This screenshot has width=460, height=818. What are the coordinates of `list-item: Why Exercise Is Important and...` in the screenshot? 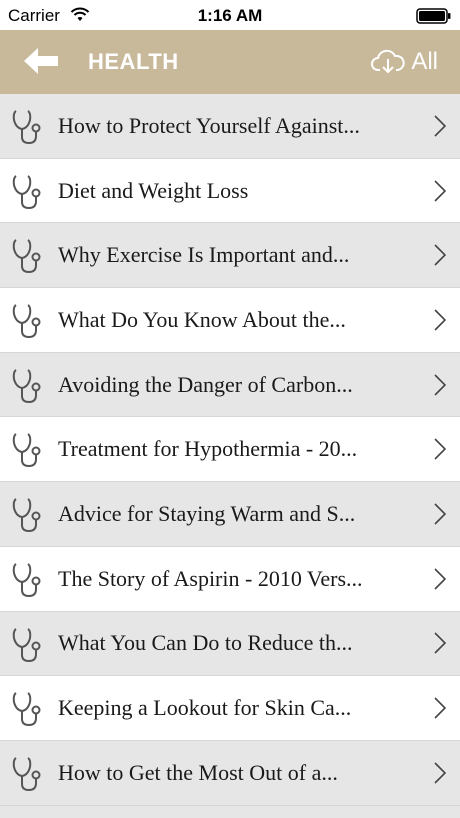 It's located at (230, 256).